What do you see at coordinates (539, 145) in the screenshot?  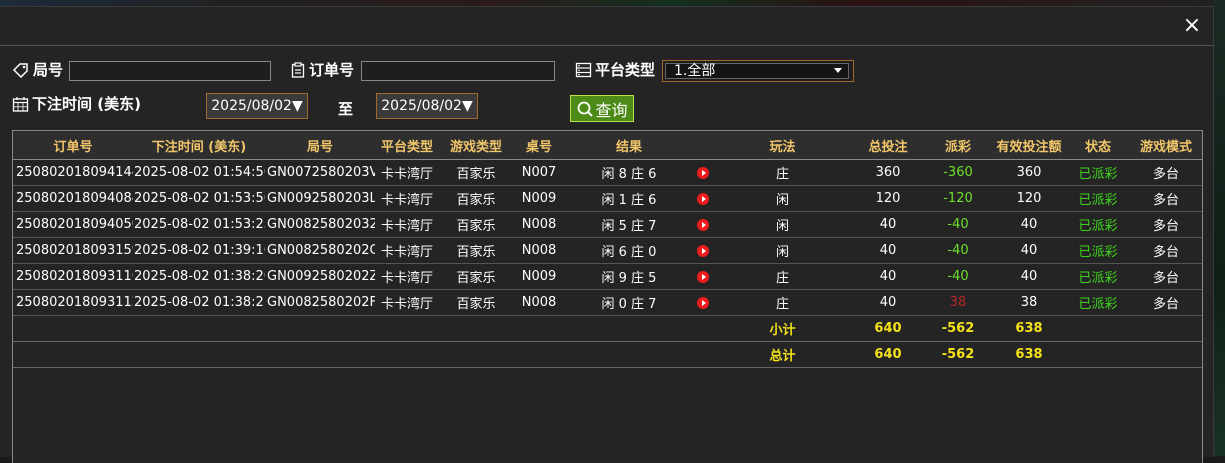 I see `col-table-no: 桌号` at bounding box center [539, 145].